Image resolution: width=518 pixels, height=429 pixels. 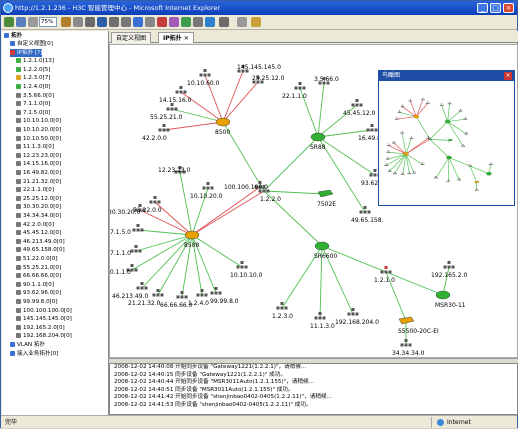 What do you see at coordinates (174, 22) in the screenshot?
I see `properties-icon` at bounding box center [174, 22].